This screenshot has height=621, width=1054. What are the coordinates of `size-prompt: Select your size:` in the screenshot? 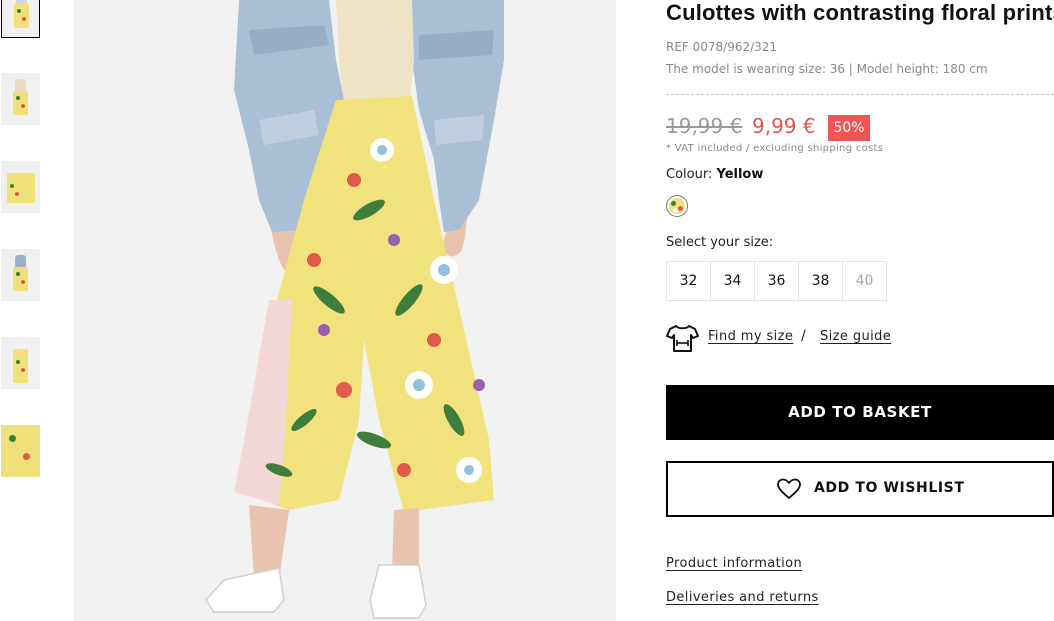 It's located at (720, 242).